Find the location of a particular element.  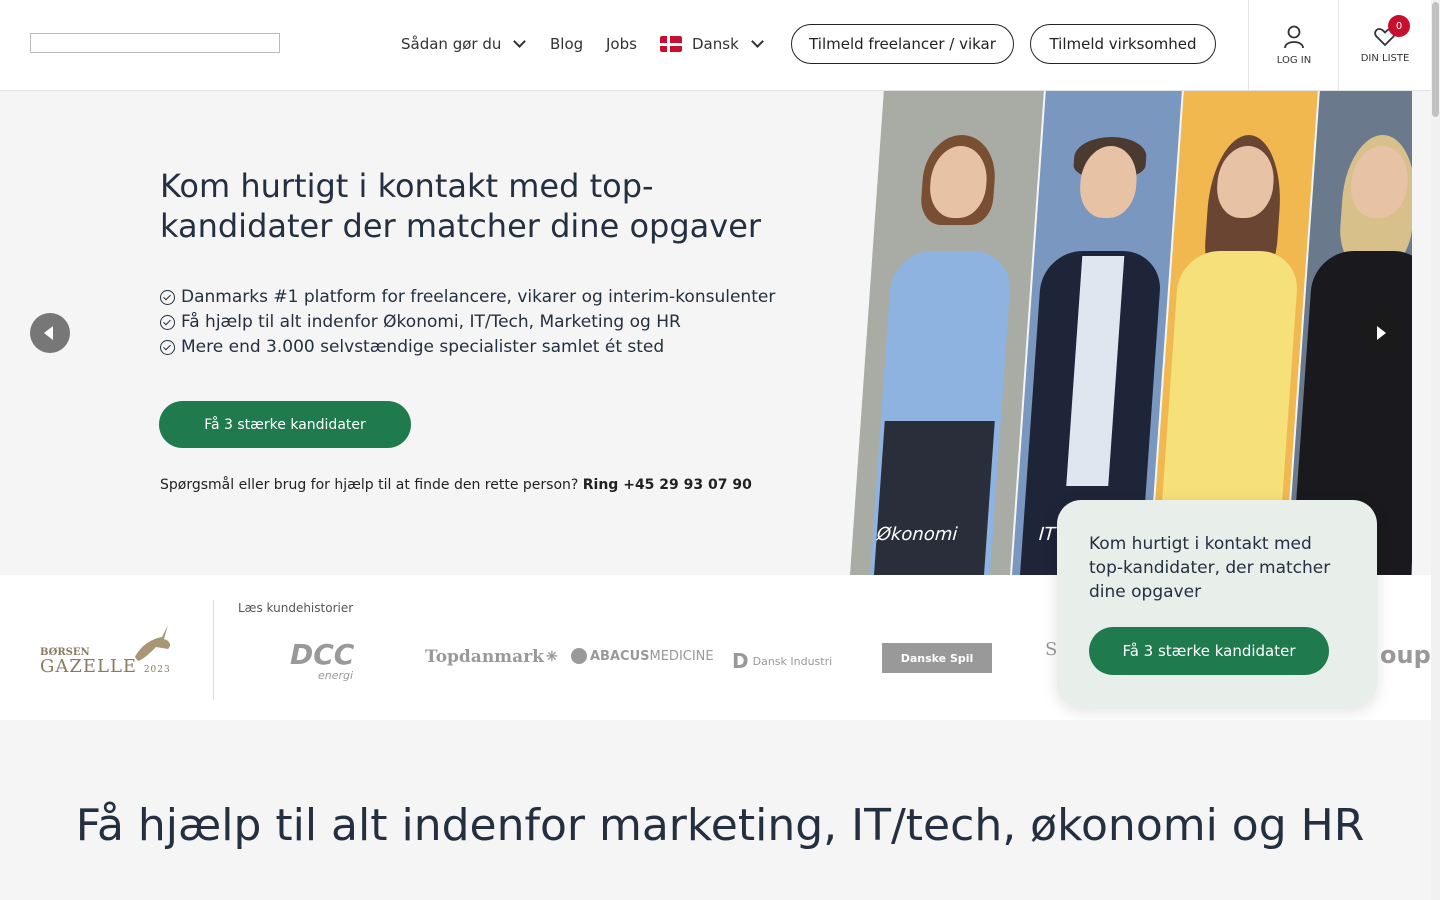

get-candidates-button: Få 3 stærke kandidater is located at coordinates (285, 424).